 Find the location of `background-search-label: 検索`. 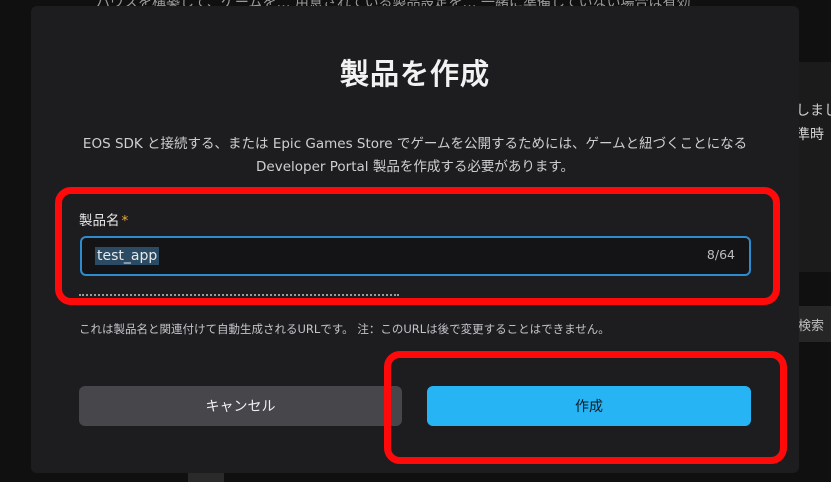

background-search-label: 検索 is located at coordinates (811, 326).